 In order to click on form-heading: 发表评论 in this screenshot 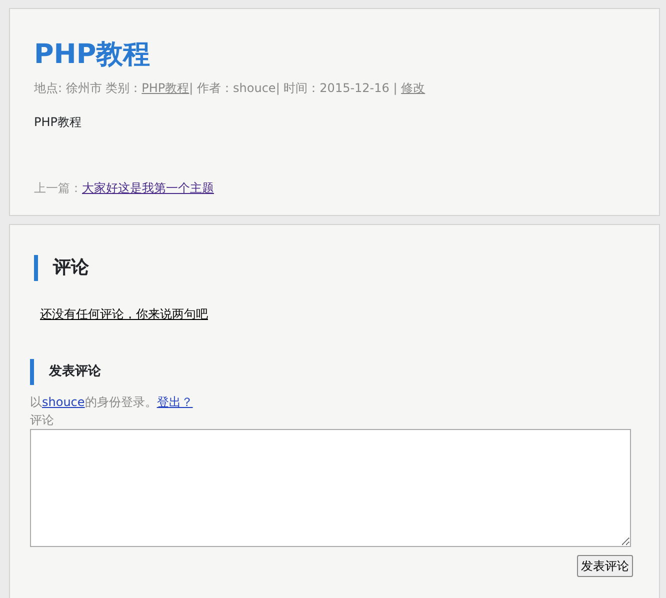, I will do `click(334, 372)`.